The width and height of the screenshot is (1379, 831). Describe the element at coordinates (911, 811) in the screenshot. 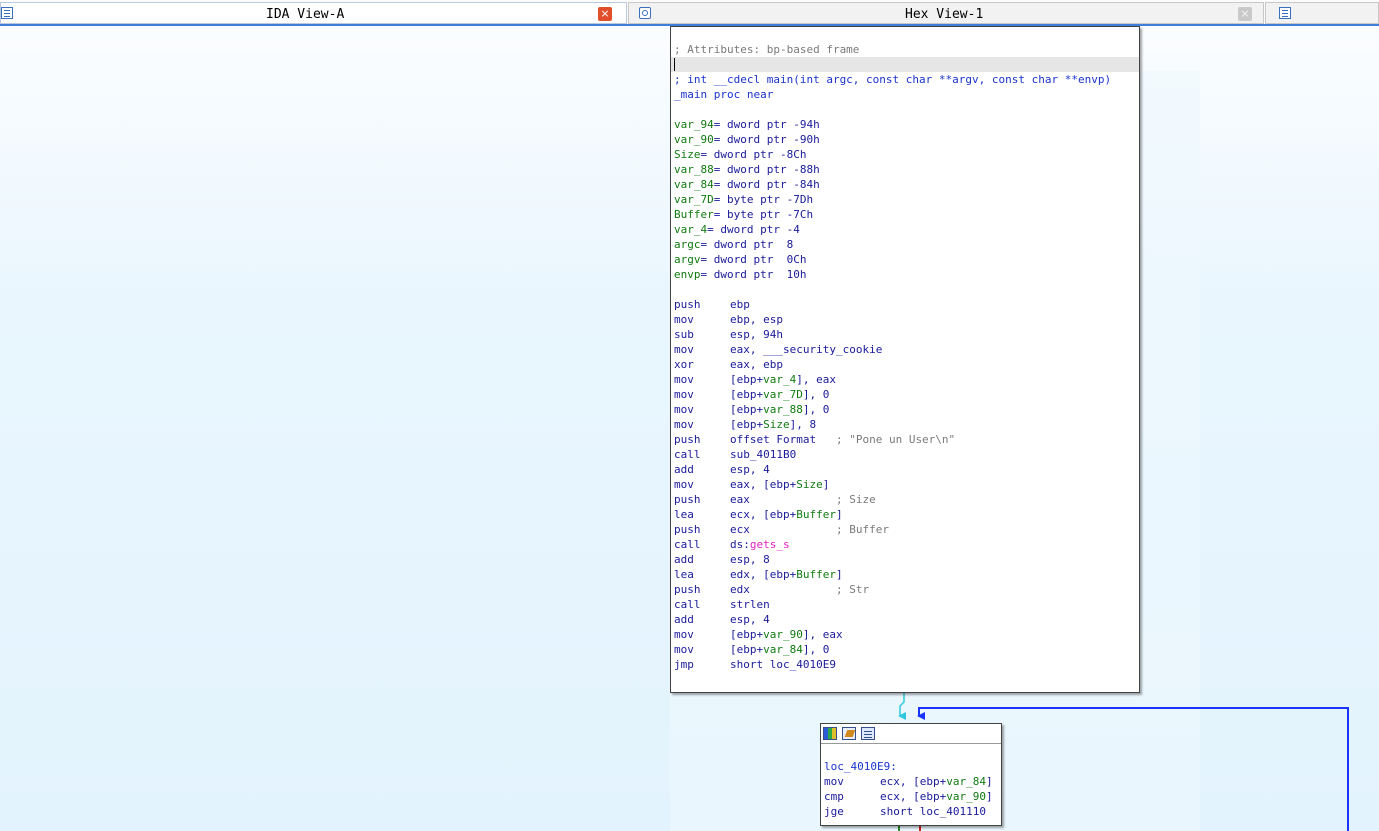

I see `instruction-line: jge short loc_401110` at that location.